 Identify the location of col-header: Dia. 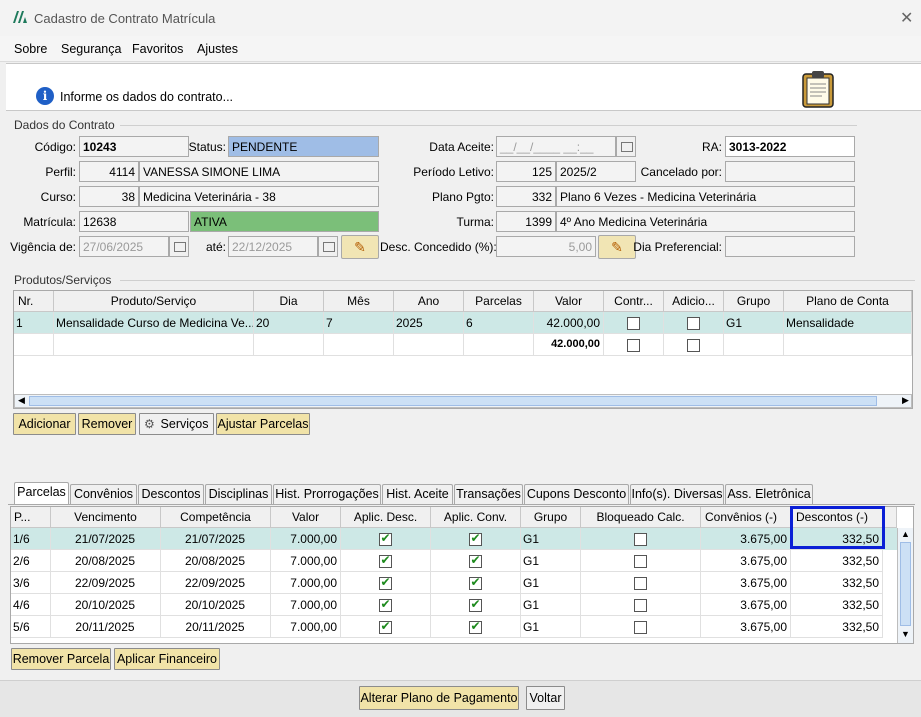
(289, 301).